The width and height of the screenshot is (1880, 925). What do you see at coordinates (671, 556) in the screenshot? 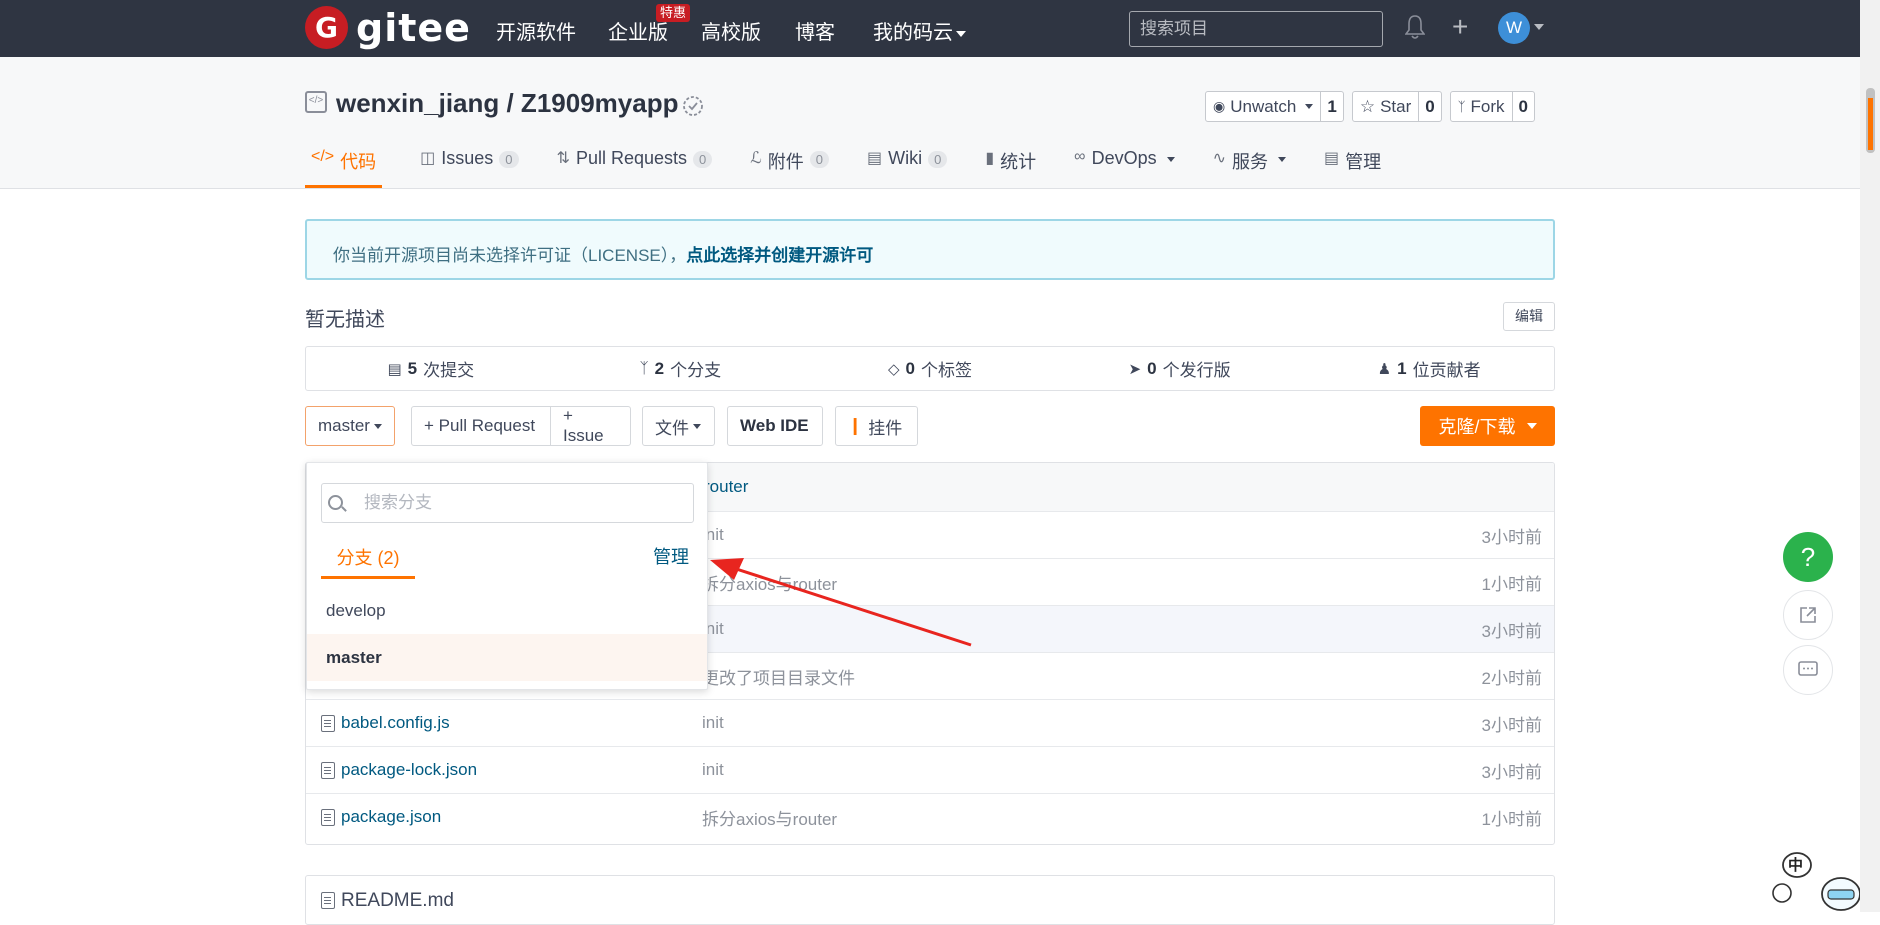
I see `manage-branches-link: 管理` at bounding box center [671, 556].